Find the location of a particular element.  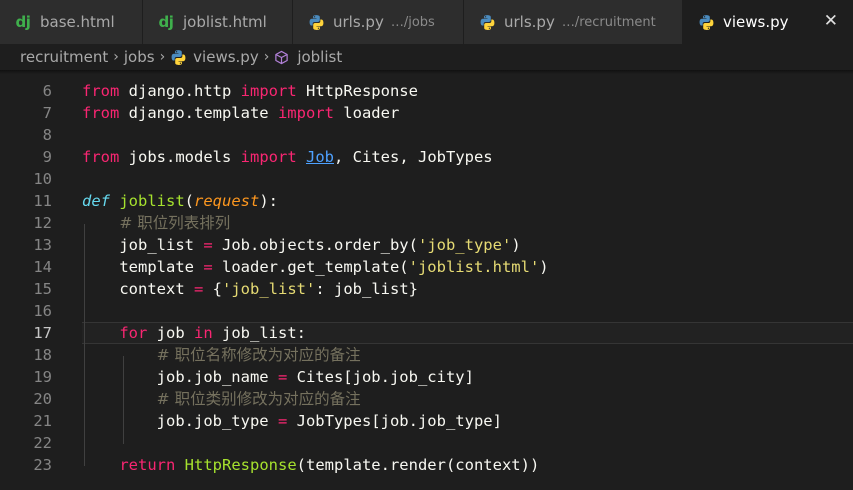

tab-label: views.py is located at coordinates (756, 22).